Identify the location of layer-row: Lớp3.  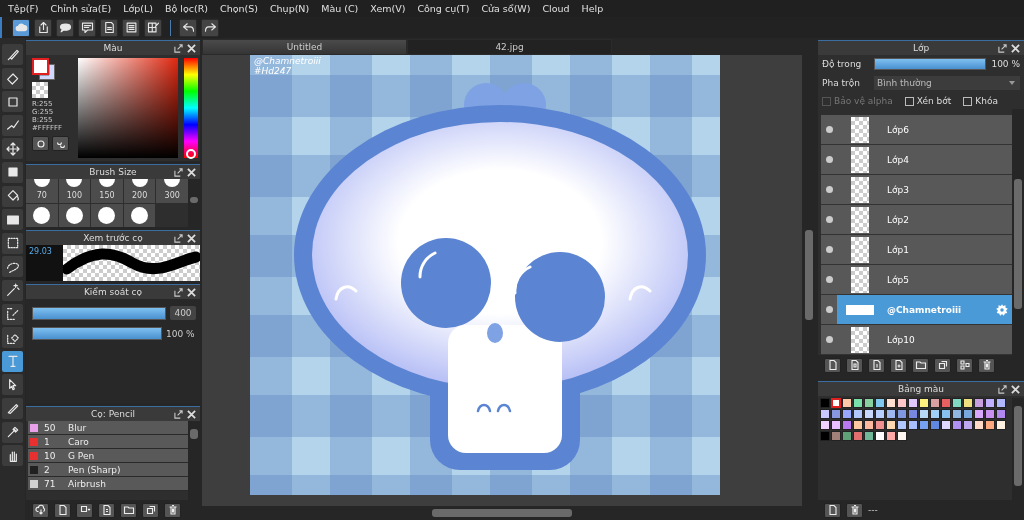
(916, 190).